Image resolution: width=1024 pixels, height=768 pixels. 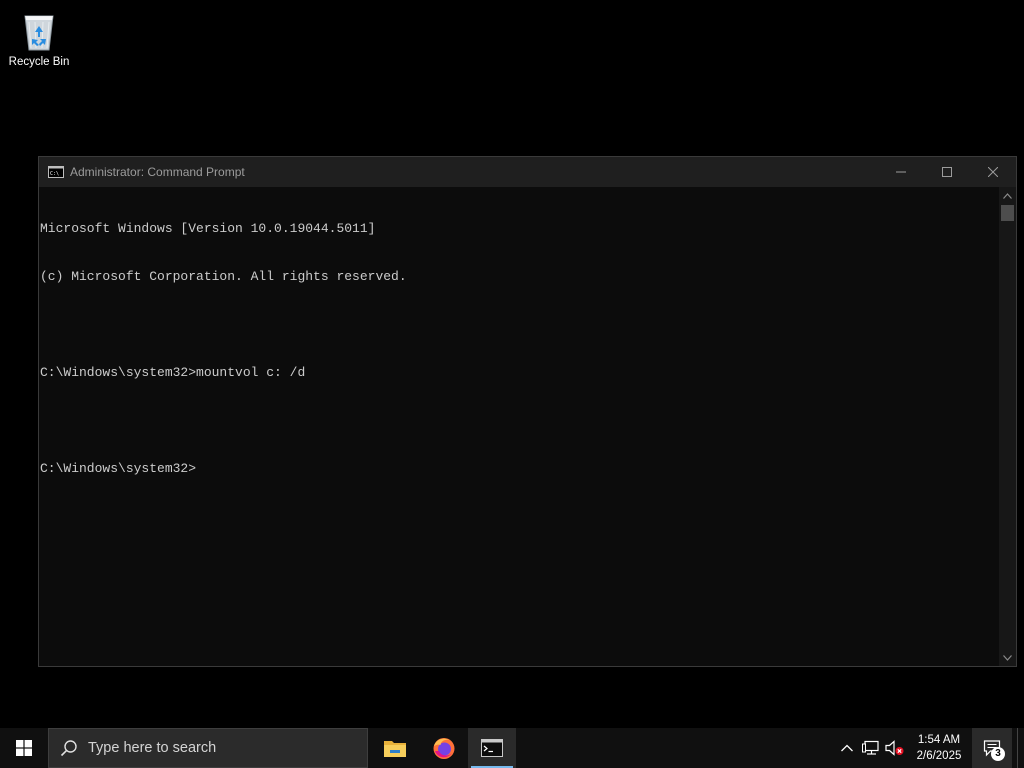 I want to click on maximize-button, so click(x=947, y=172).